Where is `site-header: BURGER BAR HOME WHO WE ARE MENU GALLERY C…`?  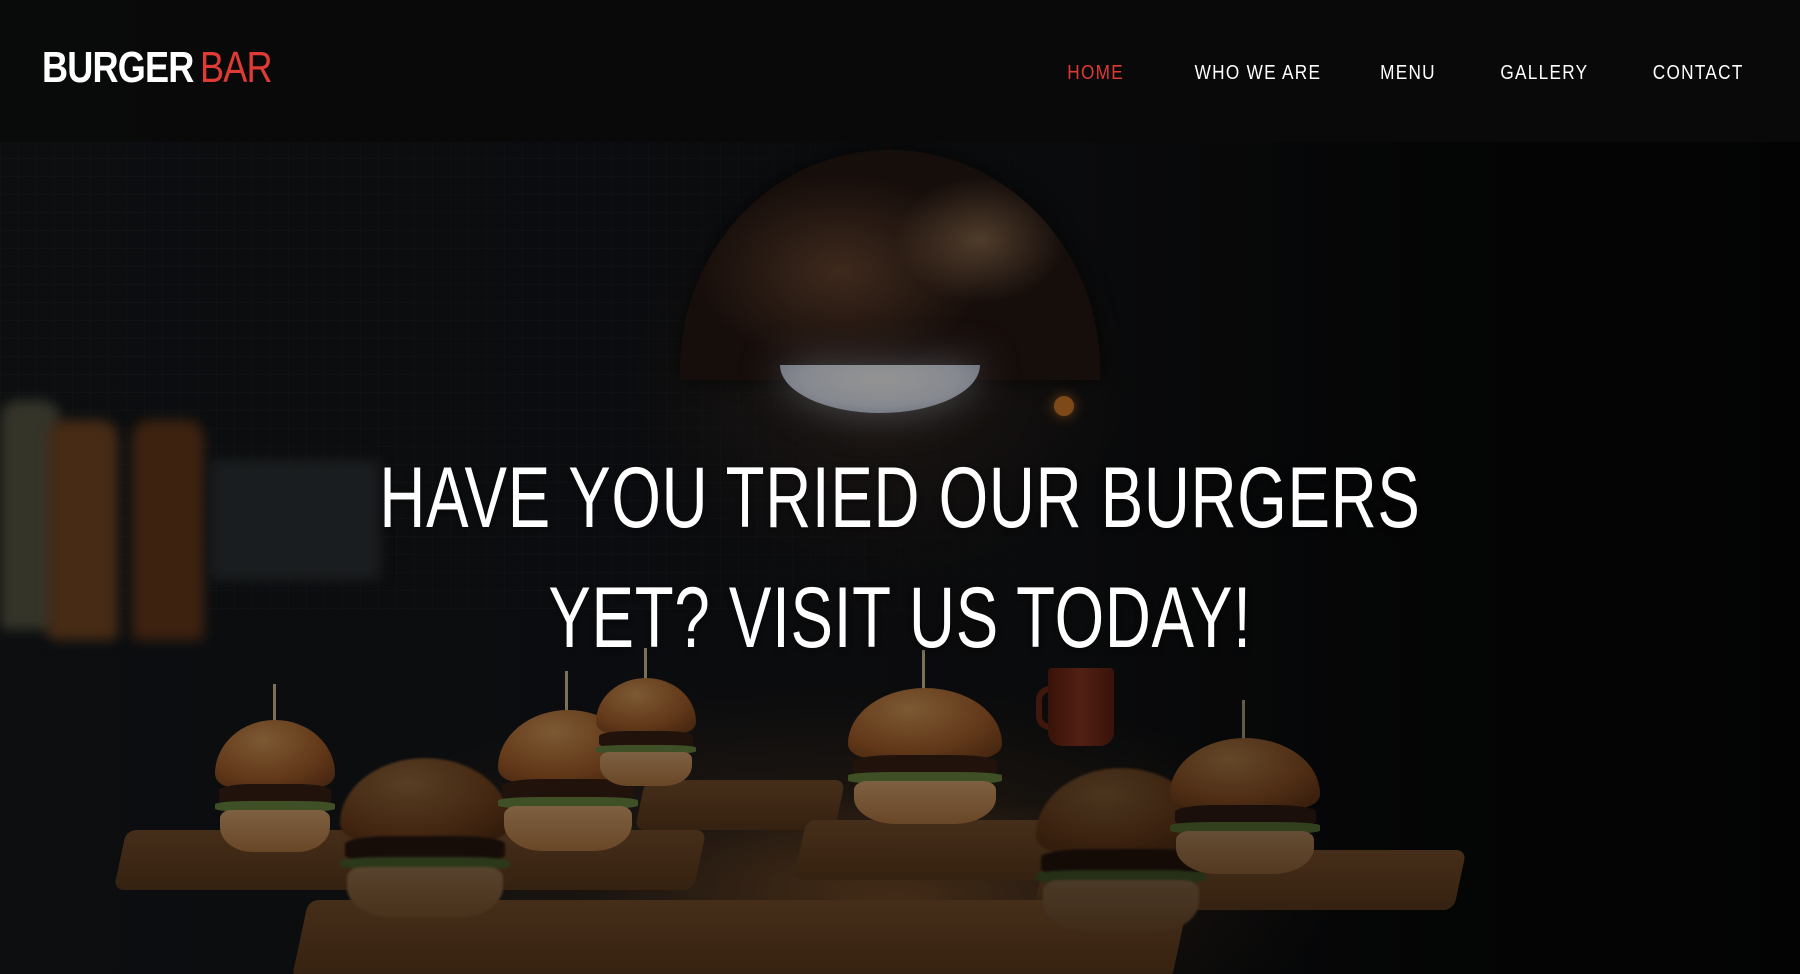 site-header: BURGER BAR HOME WHO WE ARE MENU GALLERY C… is located at coordinates (900, 71).